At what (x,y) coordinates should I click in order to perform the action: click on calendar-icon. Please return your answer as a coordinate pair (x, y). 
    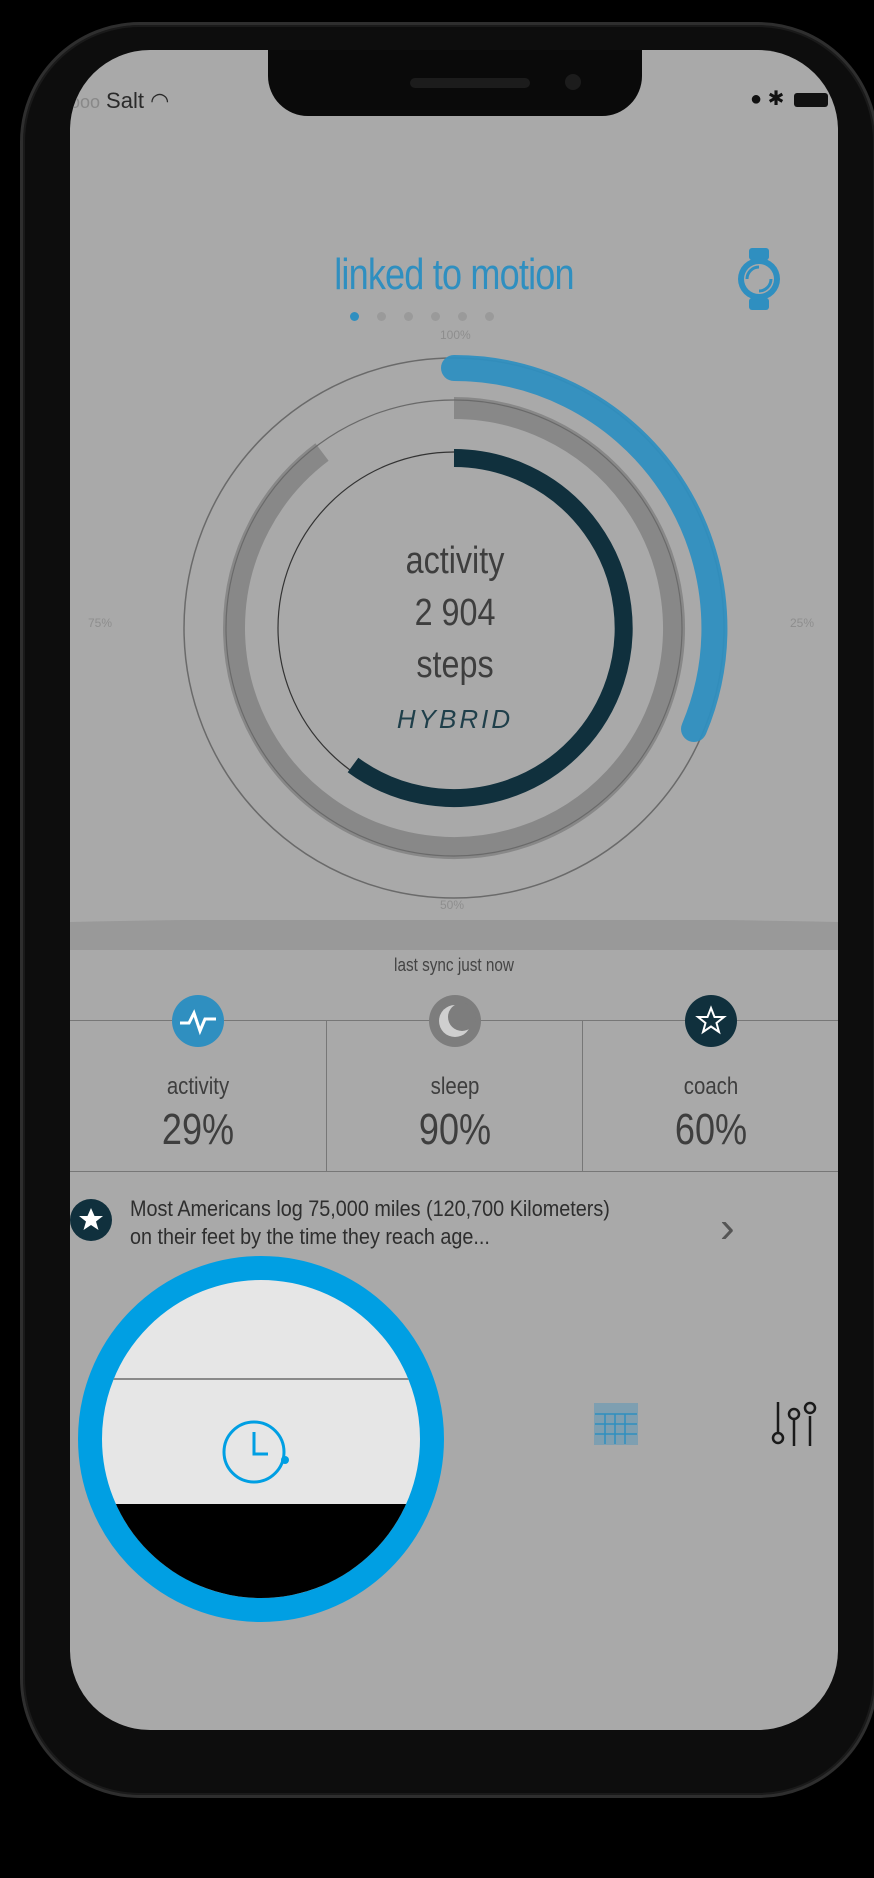
    Looking at the image, I should click on (616, 1424).